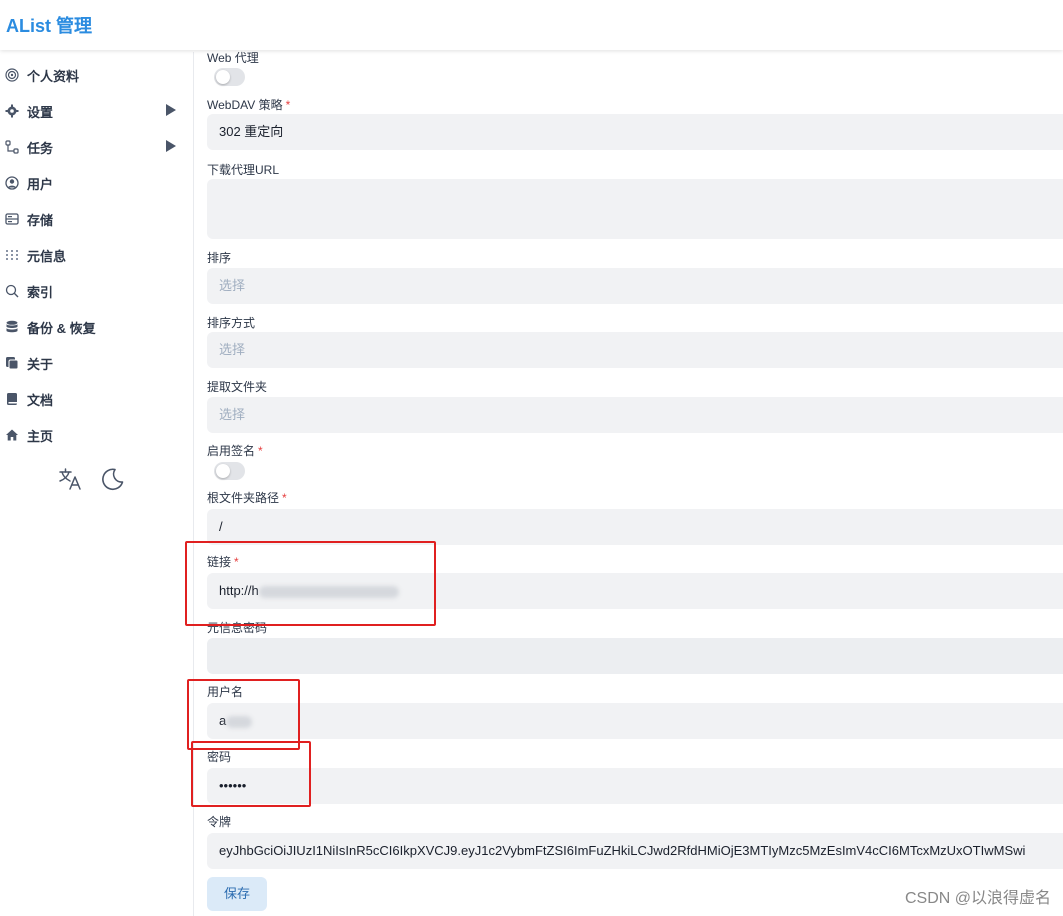  I want to click on fingerprint-icon, so click(12, 75).